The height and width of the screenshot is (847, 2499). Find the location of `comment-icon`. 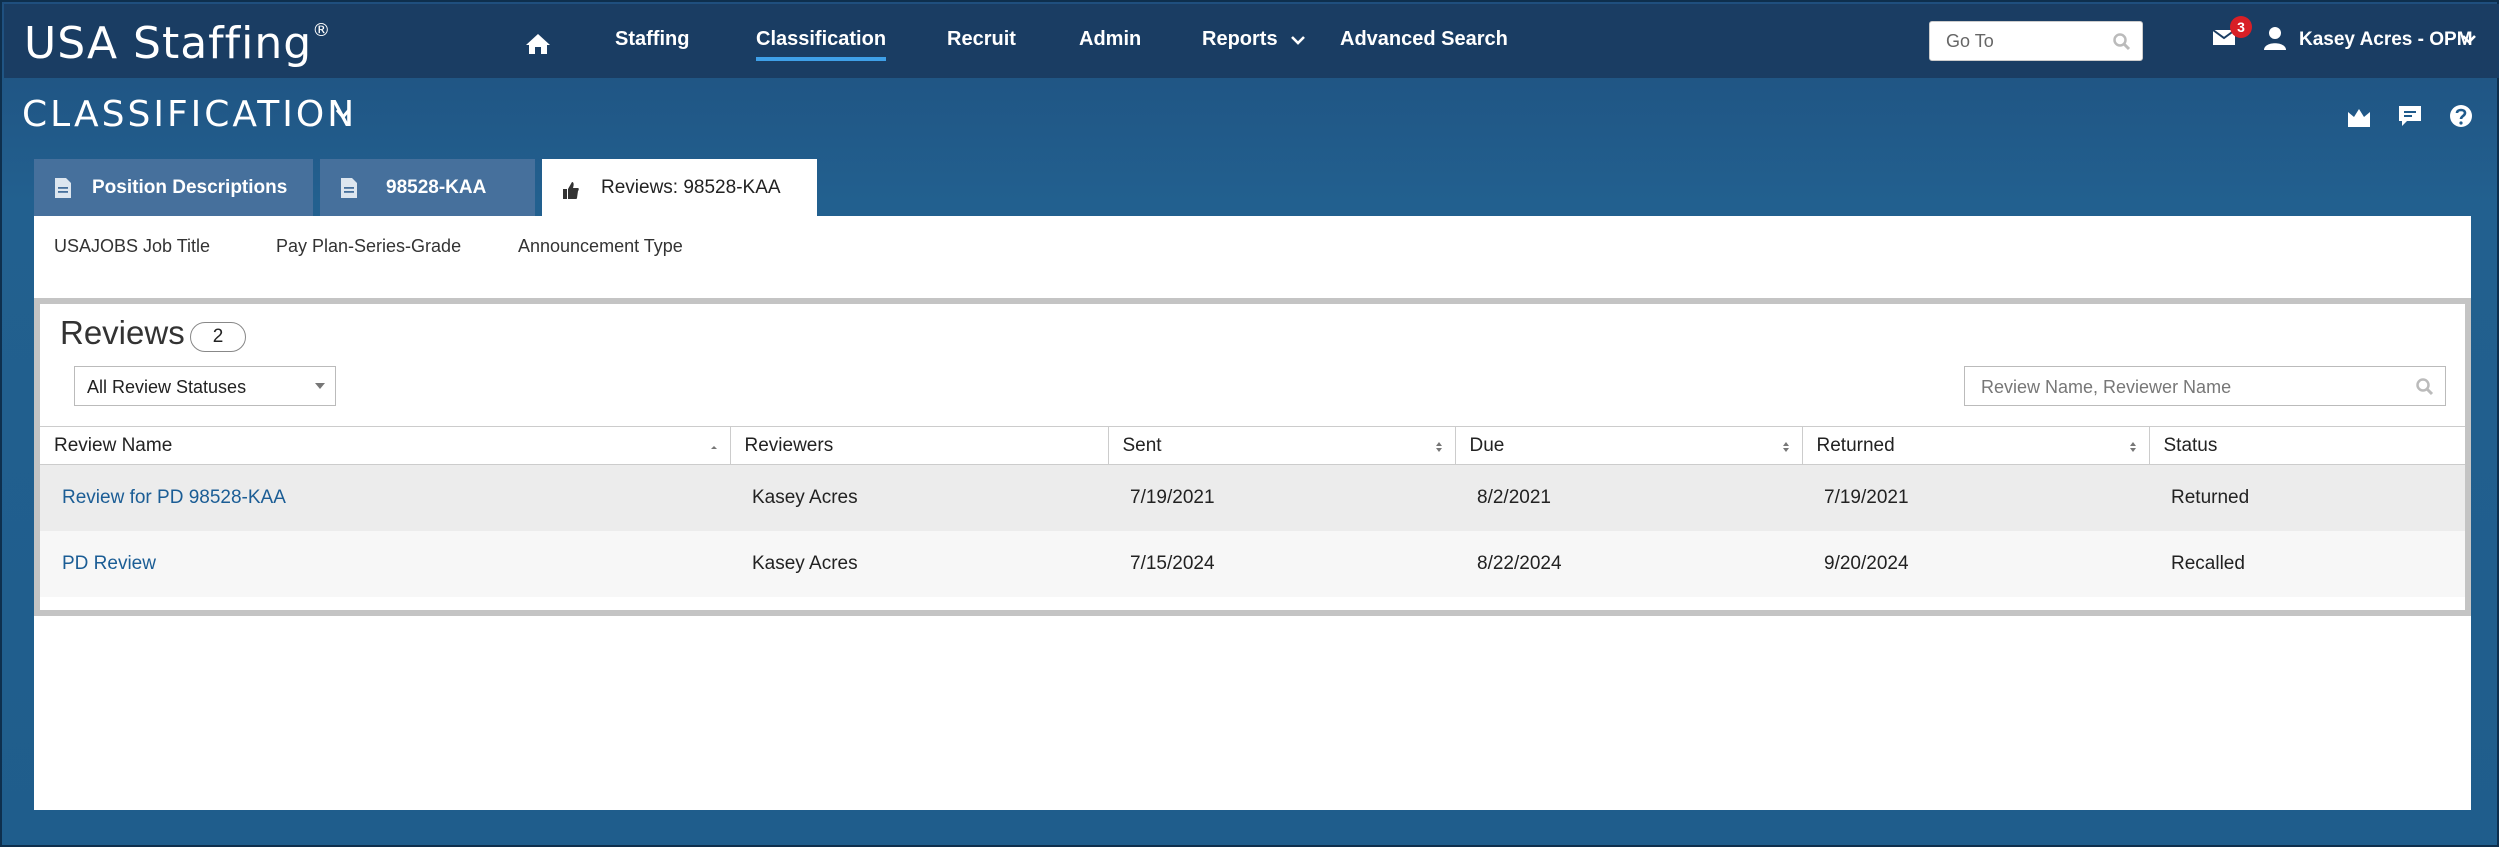

comment-icon is located at coordinates (2410, 116).